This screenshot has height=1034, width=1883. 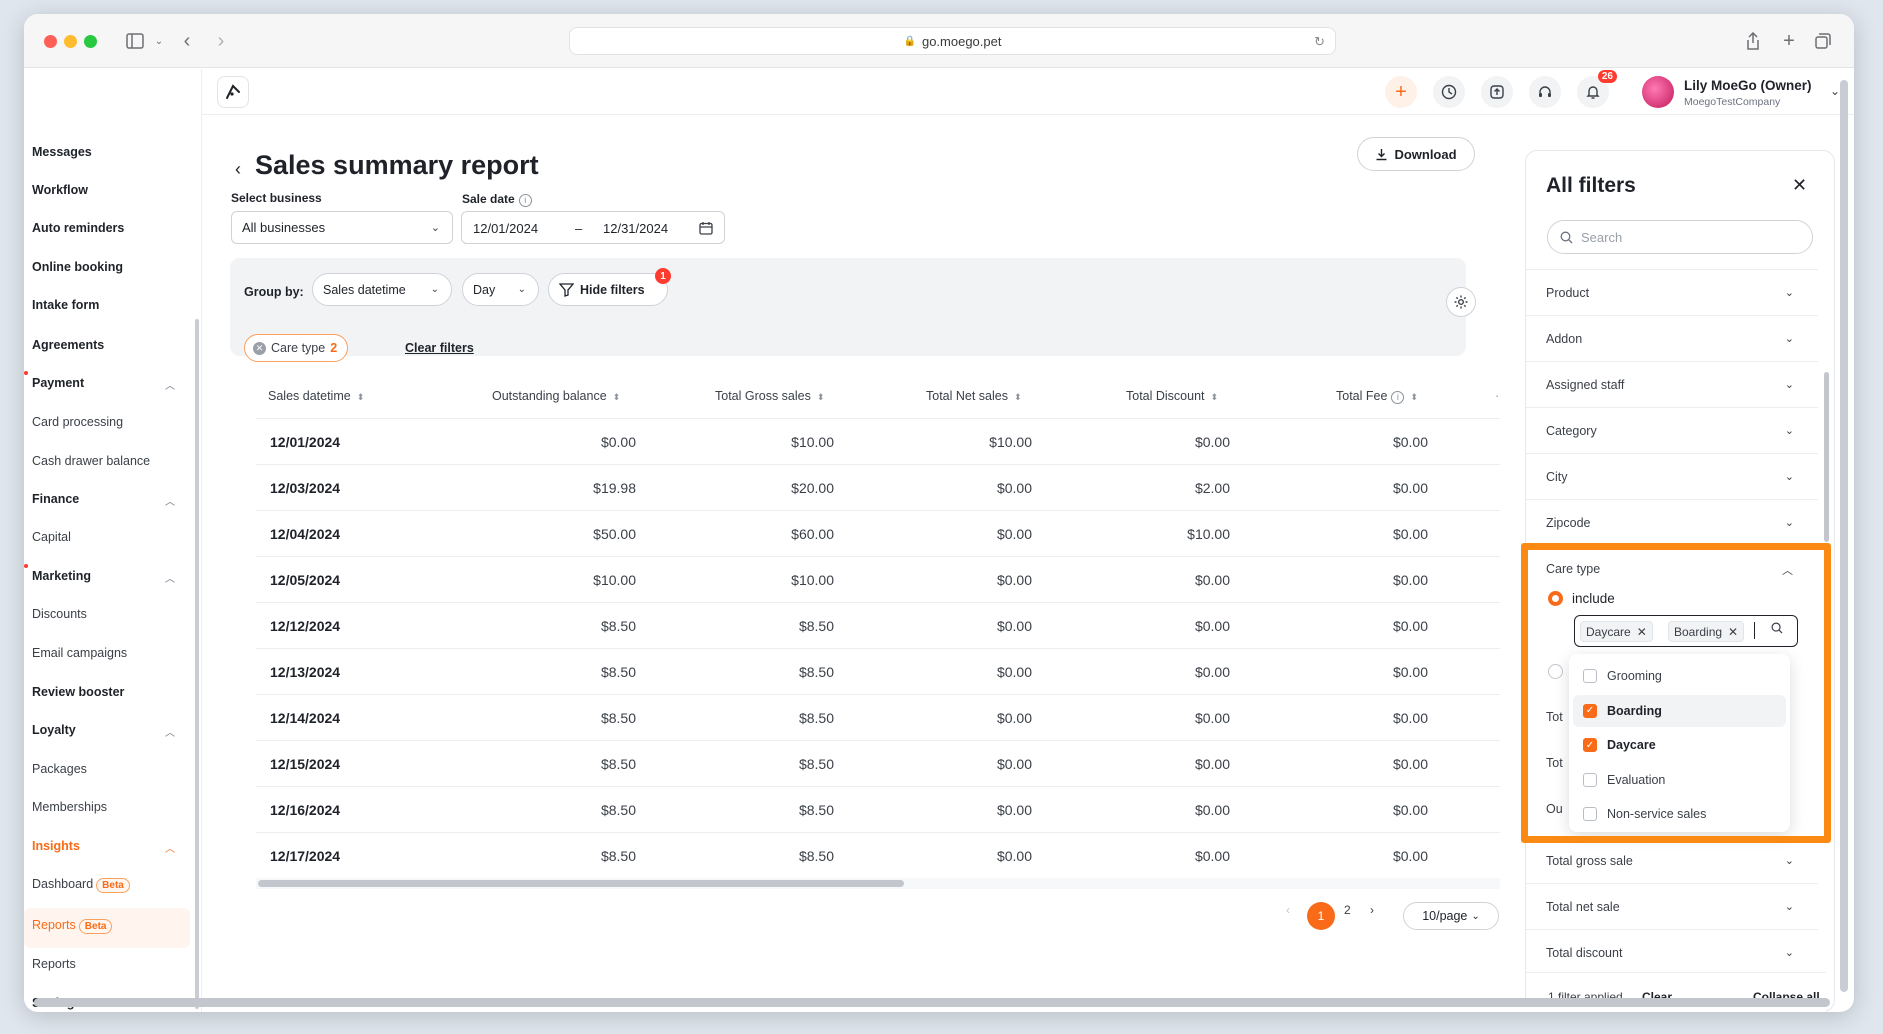 I want to click on column-header-total-net-sales: Total Net sales ⬍, so click(x=974, y=396).